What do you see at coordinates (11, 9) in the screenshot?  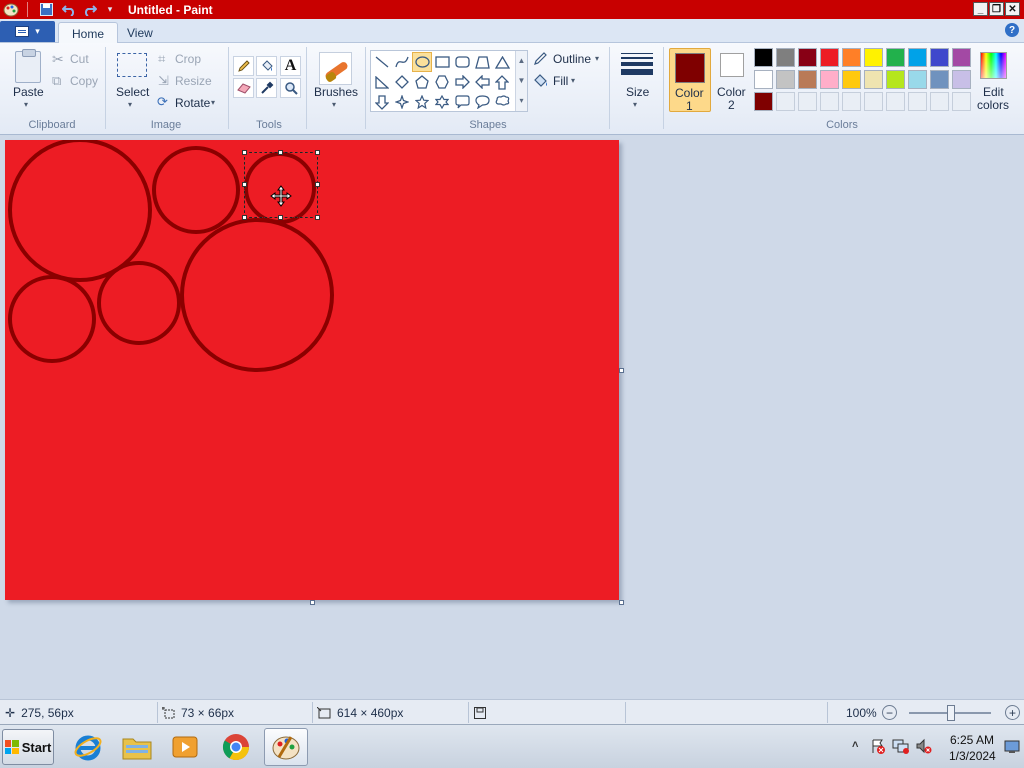 I see `paint-app-icon` at bounding box center [11, 9].